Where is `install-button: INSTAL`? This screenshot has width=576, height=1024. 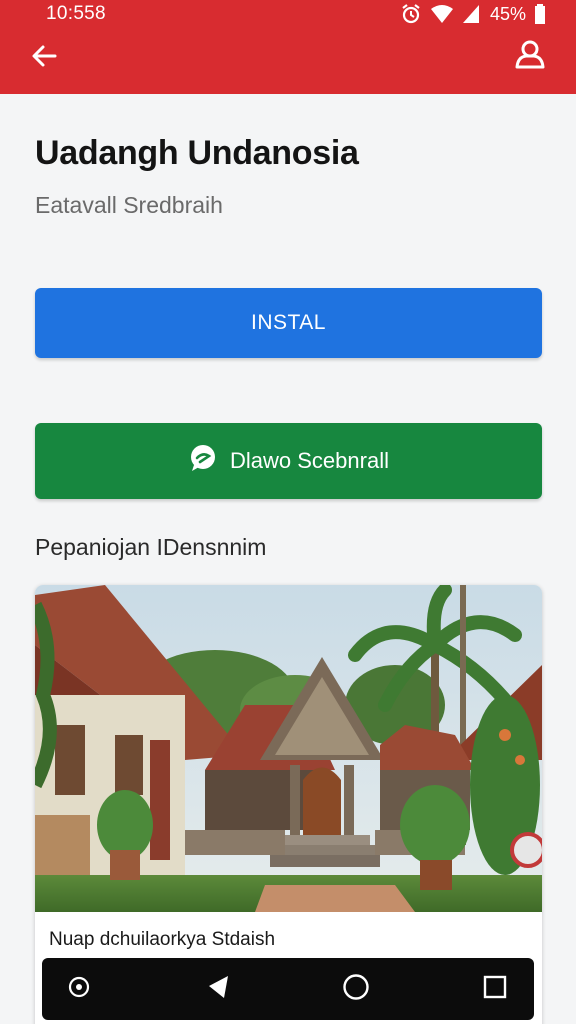 install-button: INSTAL is located at coordinates (288, 323).